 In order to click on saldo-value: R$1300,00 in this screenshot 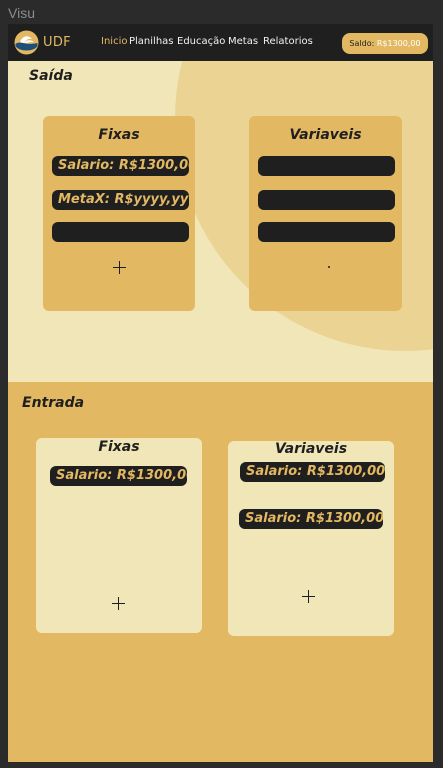, I will do `click(398, 43)`.